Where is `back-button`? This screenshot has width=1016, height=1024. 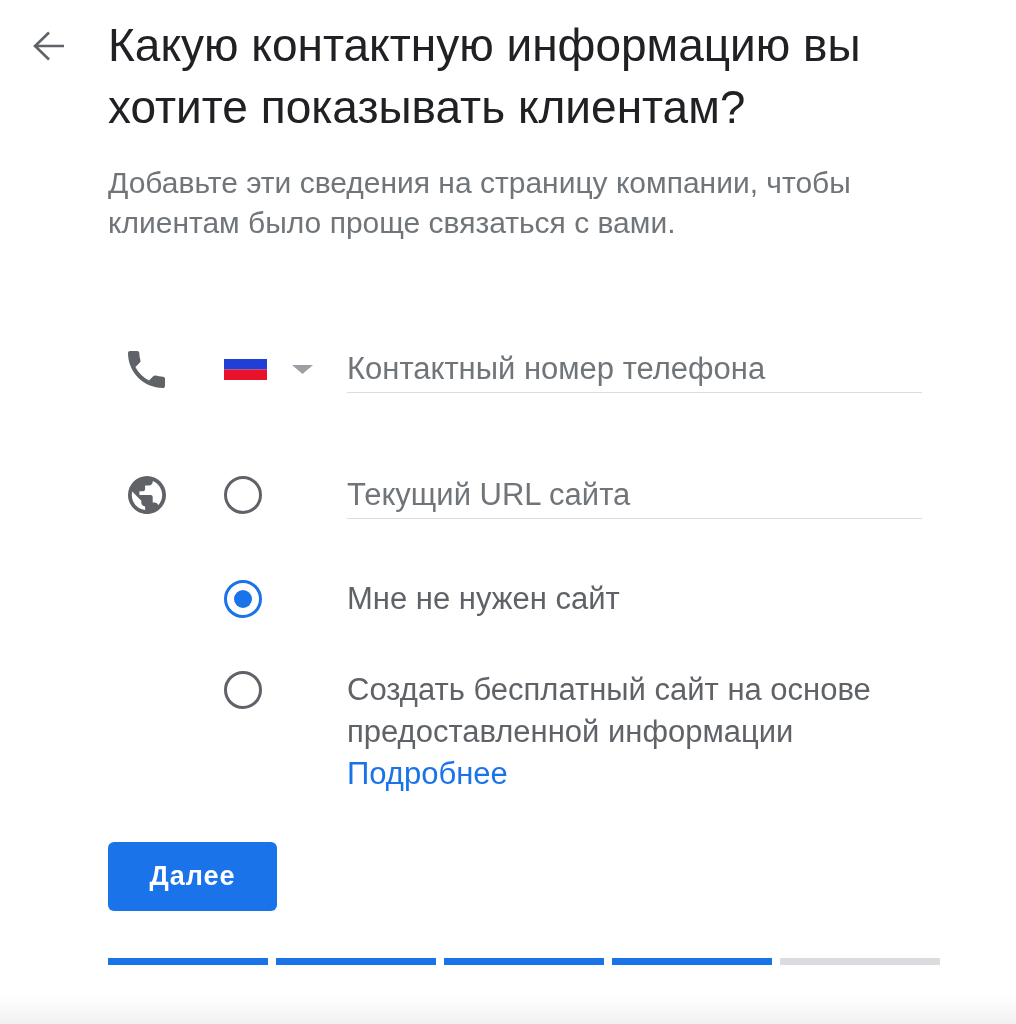 back-button is located at coordinates (48, 46).